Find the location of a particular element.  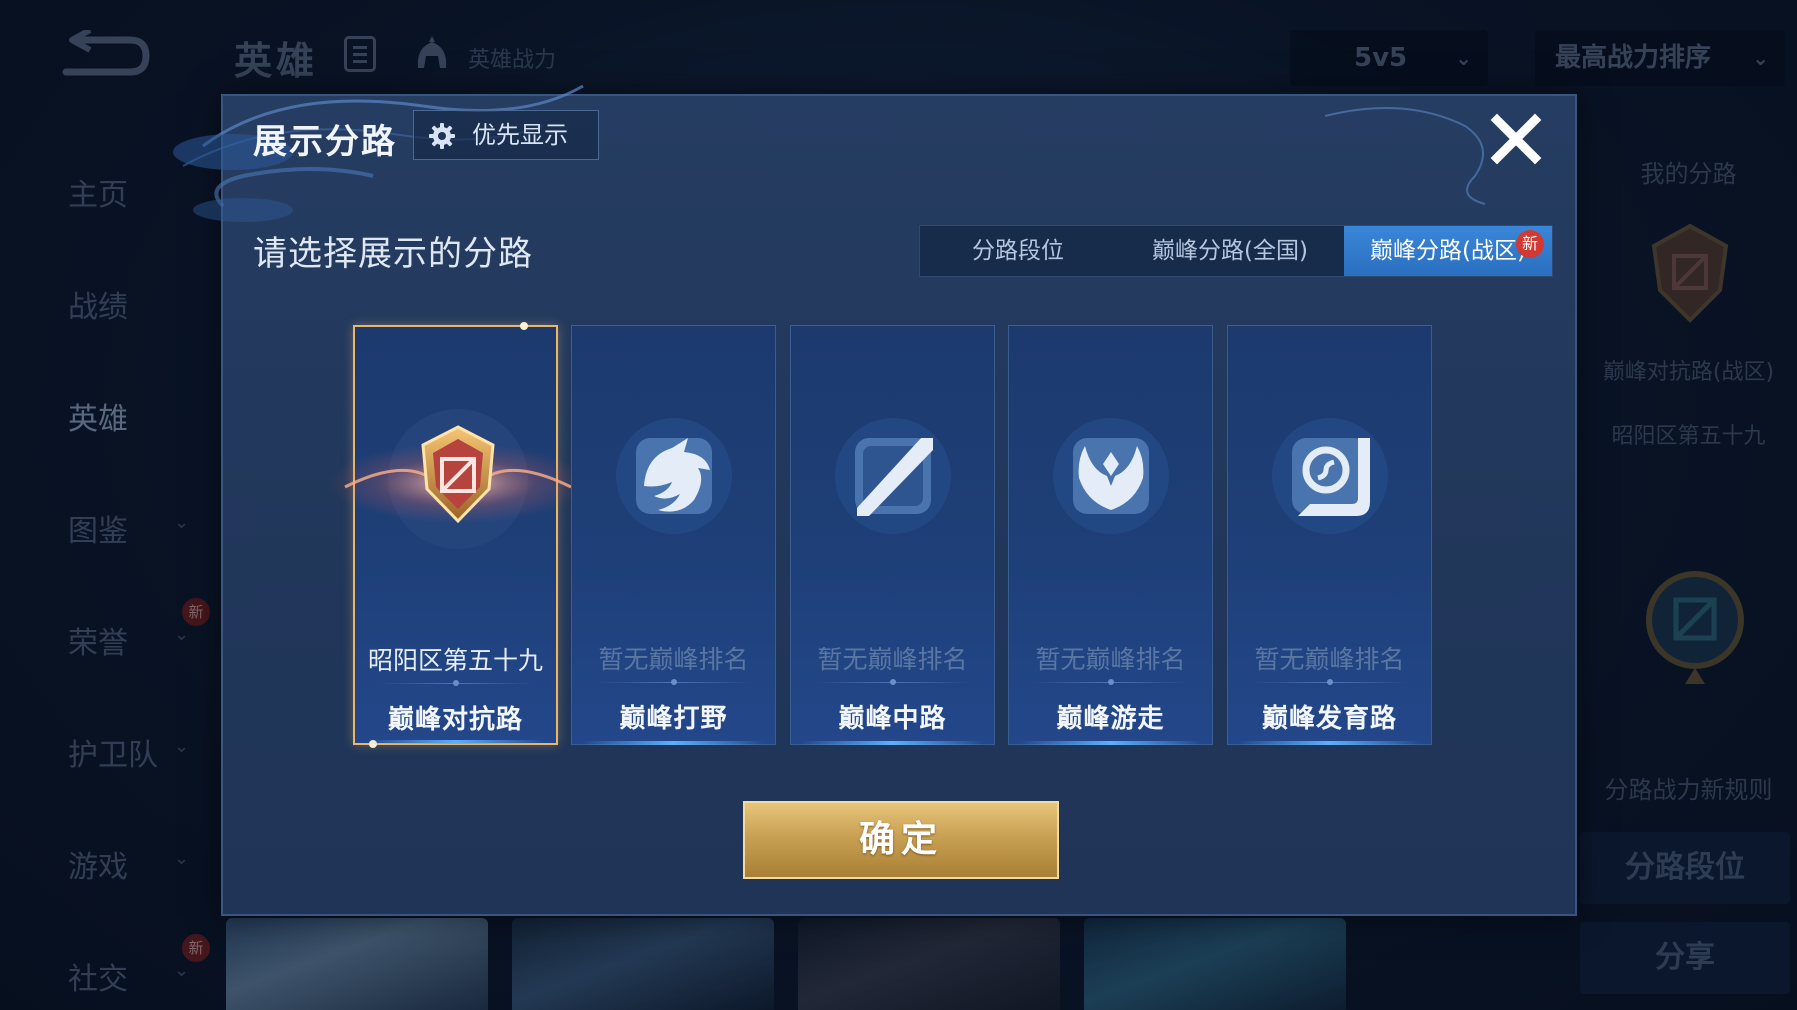

lane-name: 巅峰发育路 is located at coordinates (1329, 719).